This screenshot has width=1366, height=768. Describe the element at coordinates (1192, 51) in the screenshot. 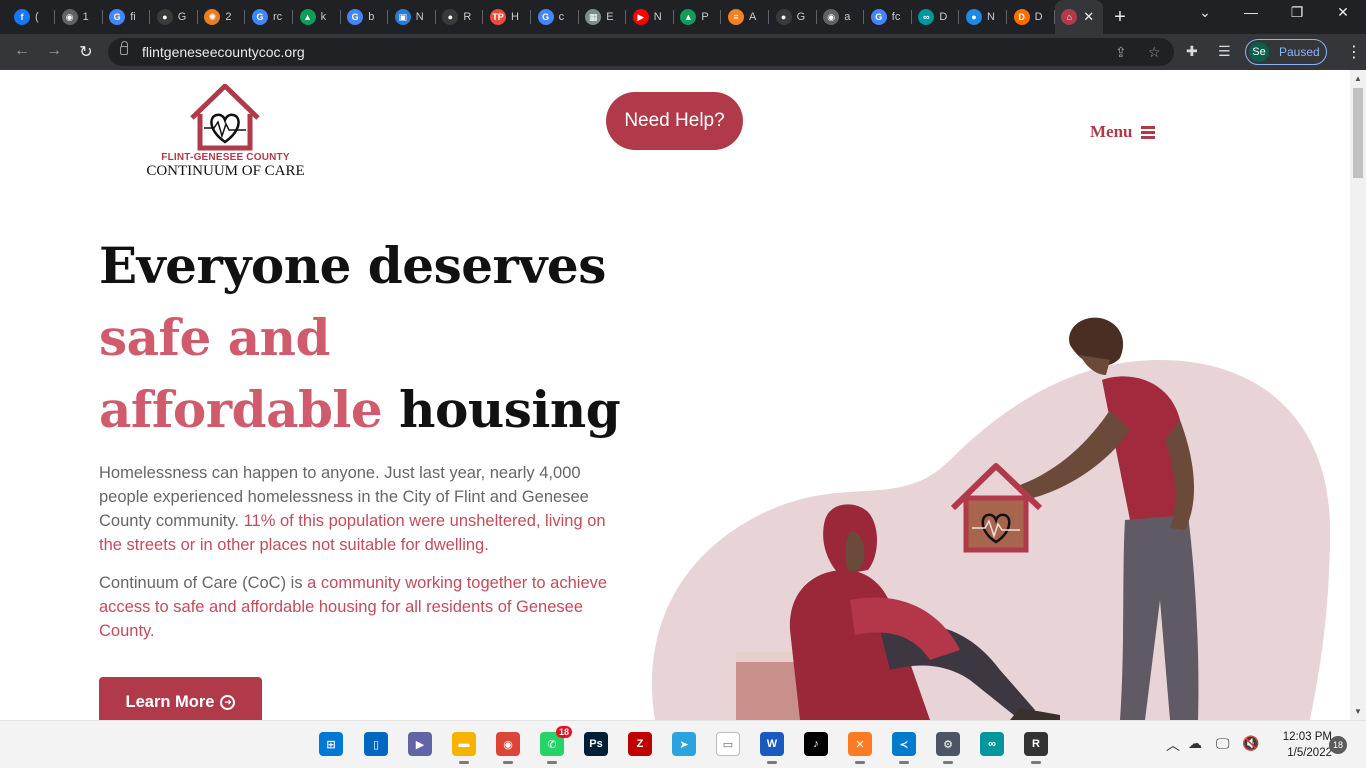

I see `extensions-icon: ✚` at that location.